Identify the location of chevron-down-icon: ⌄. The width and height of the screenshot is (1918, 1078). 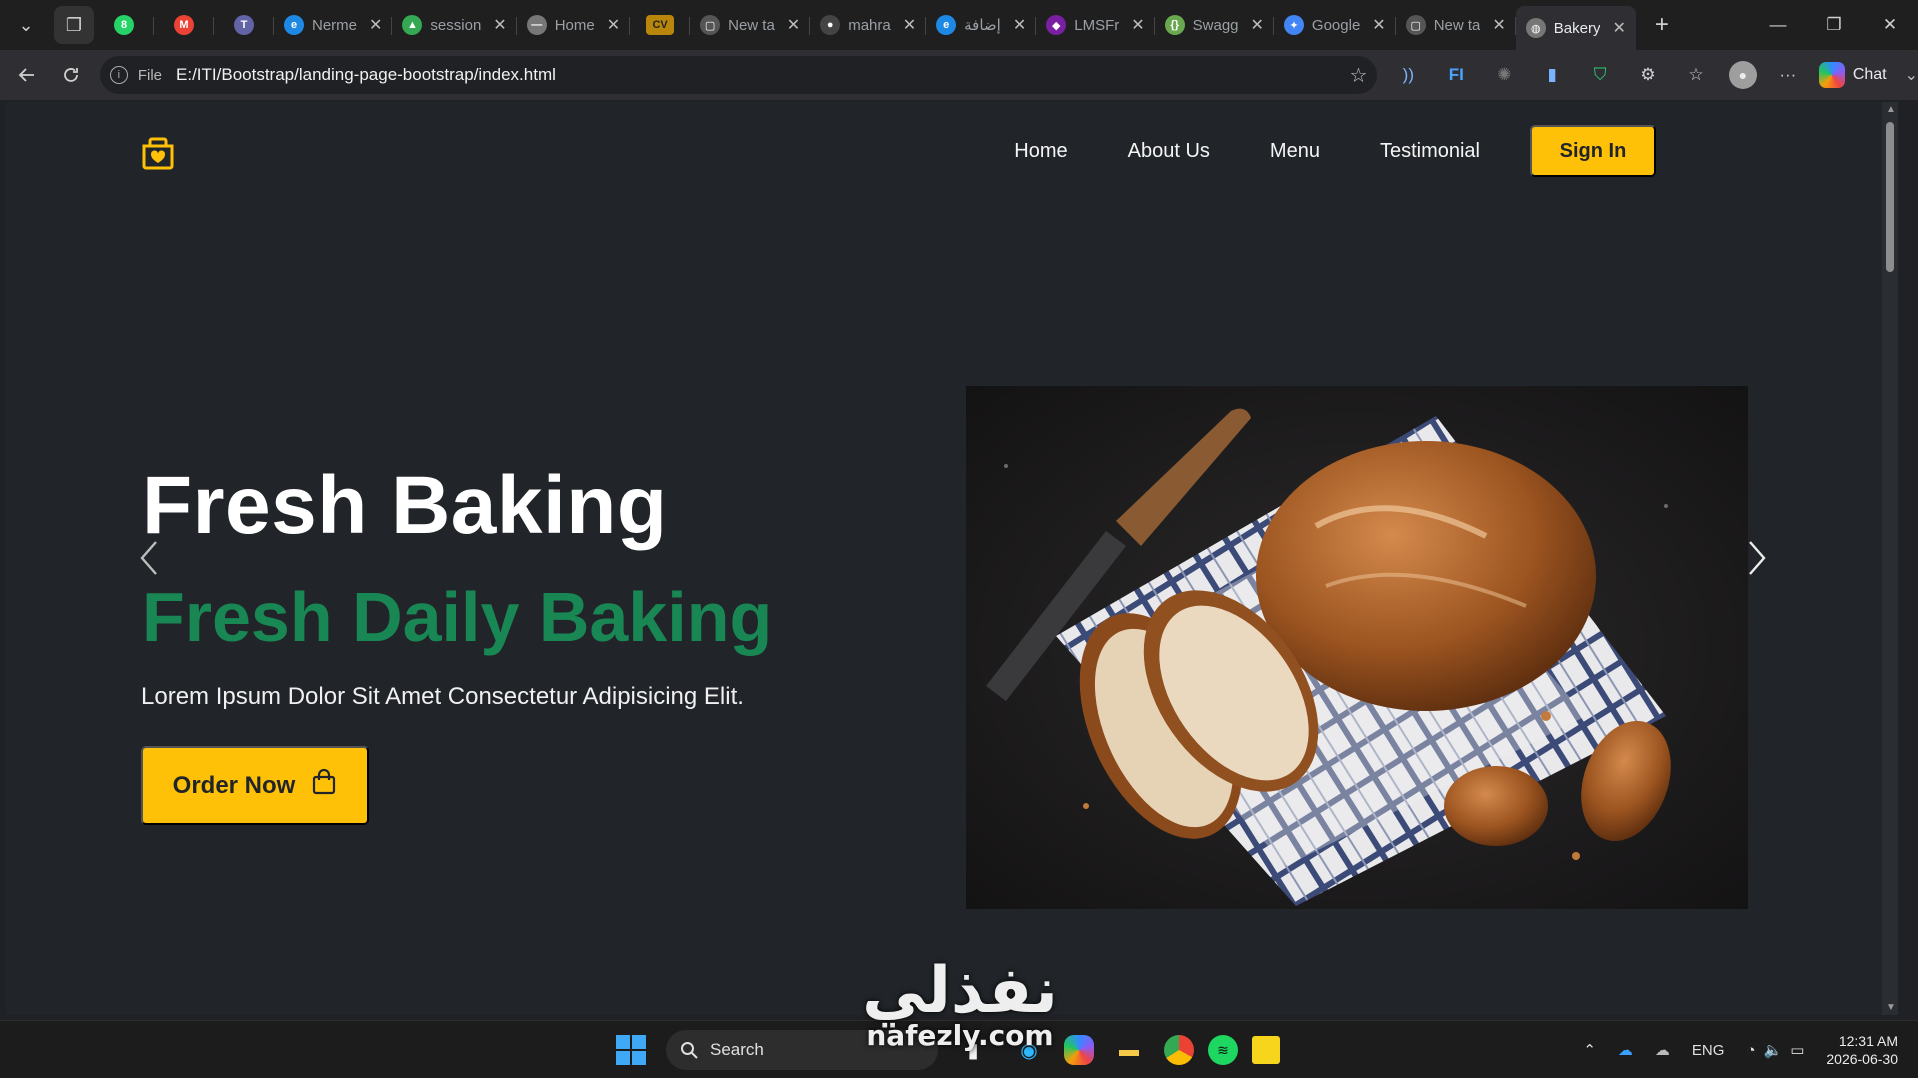
(1911, 75).